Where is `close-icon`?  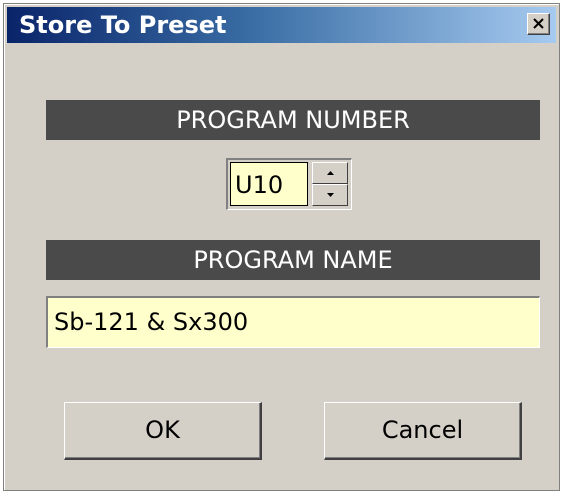
close-icon is located at coordinates (538, 23).